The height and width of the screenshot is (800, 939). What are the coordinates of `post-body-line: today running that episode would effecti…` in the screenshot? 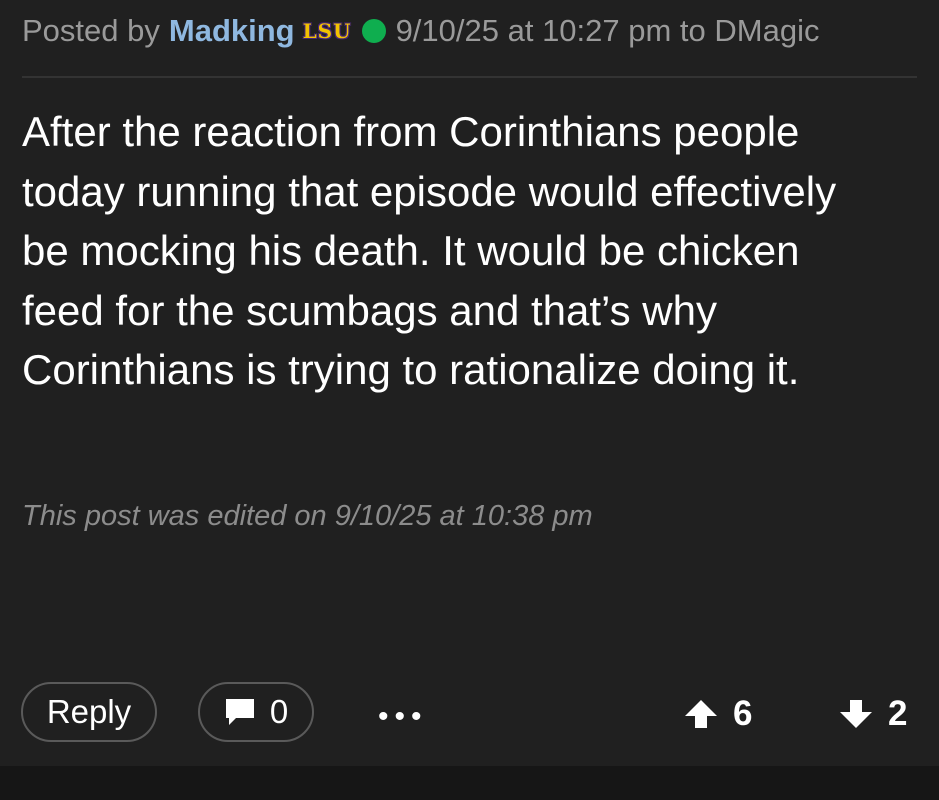 It's located at (429, 191).